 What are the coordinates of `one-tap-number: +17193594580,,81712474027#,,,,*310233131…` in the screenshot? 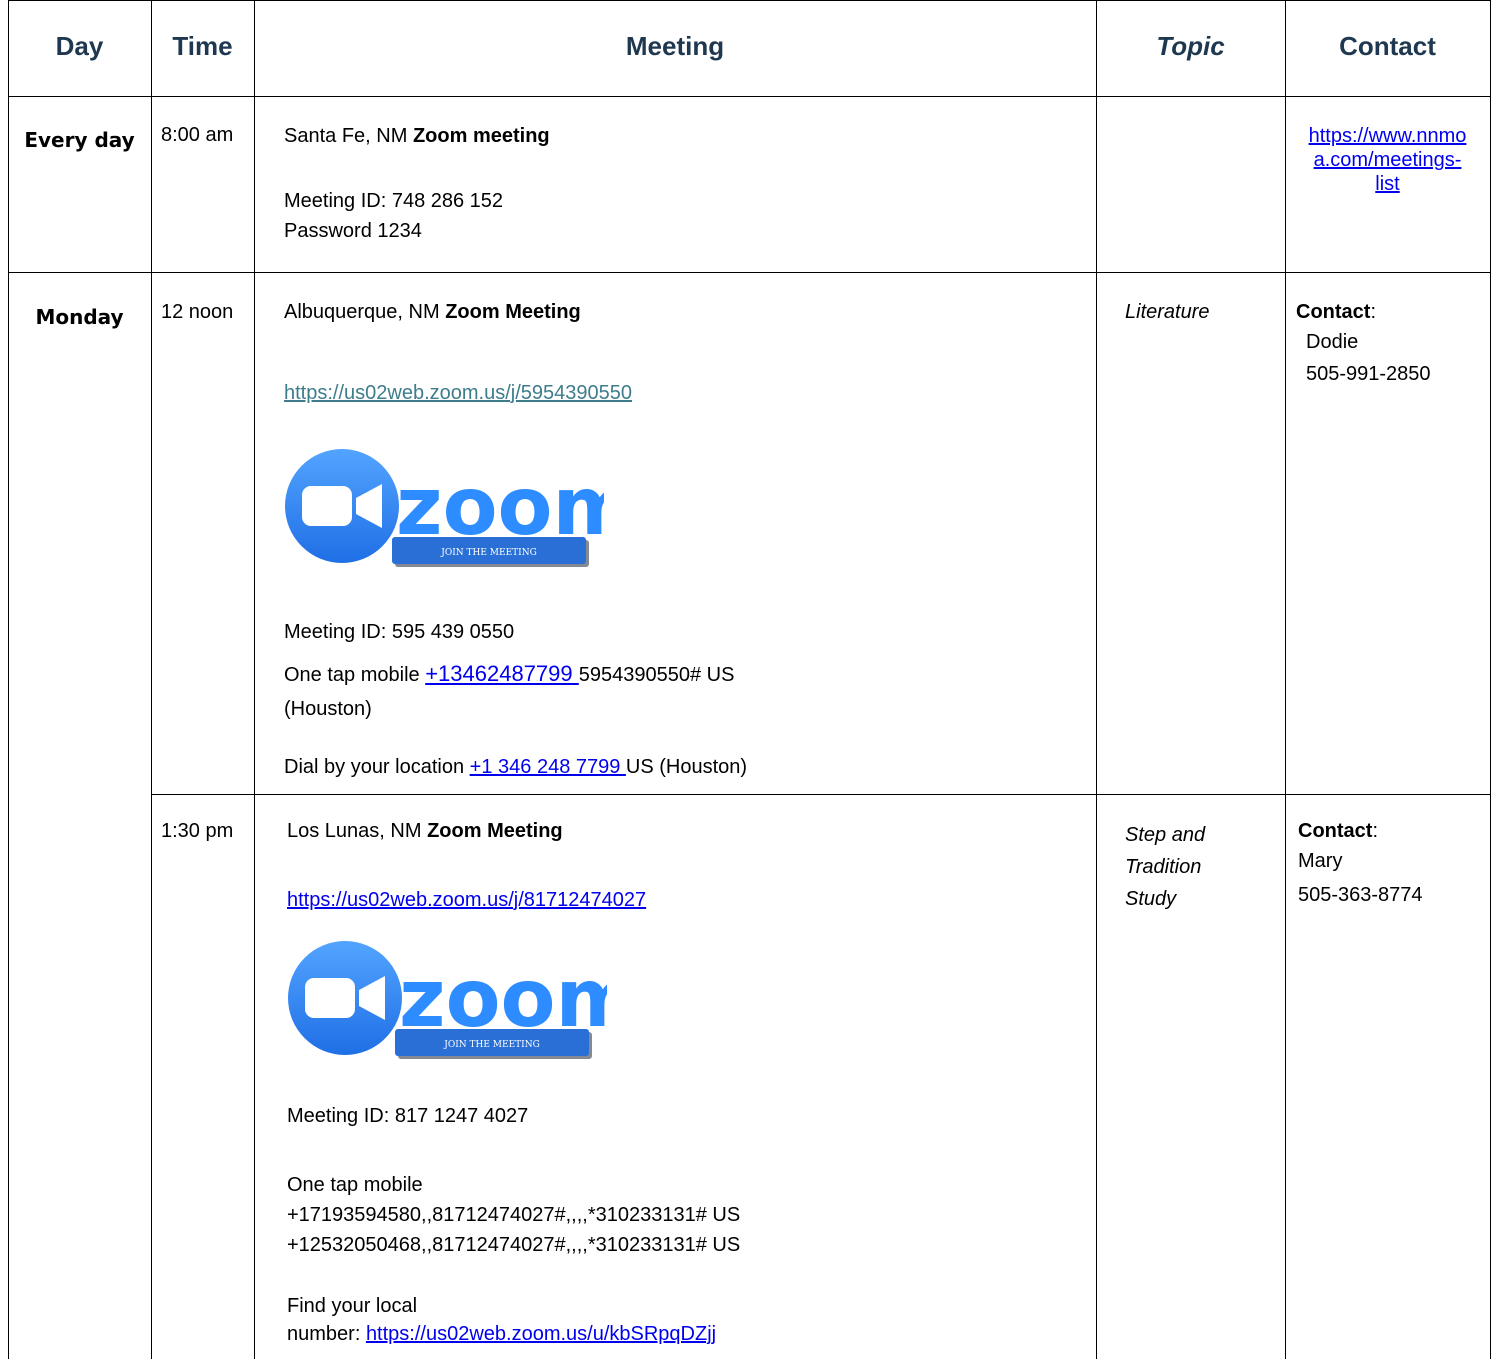 It's located at (514, 1215).